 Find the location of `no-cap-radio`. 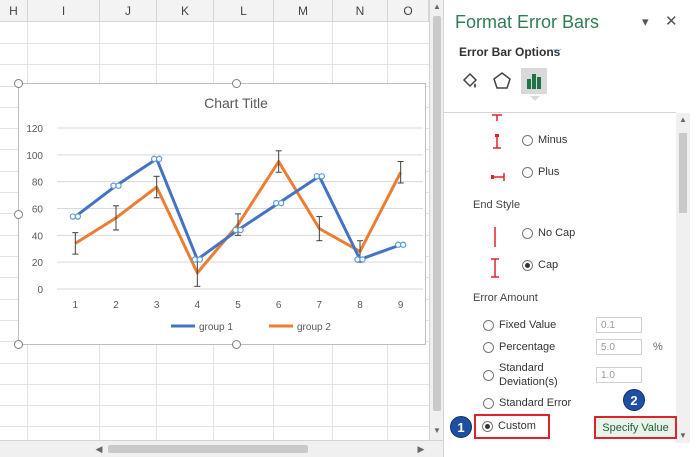

no-cap-radio is located at coordinates (527, 233).